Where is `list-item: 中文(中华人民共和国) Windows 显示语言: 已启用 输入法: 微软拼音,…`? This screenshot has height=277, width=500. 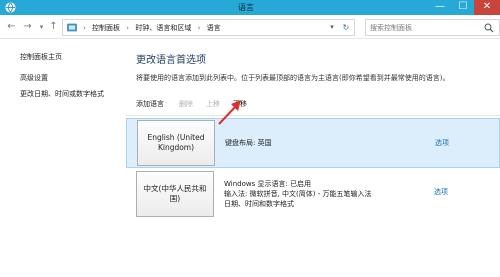 list-item: 中文(中华人民共和国) Windows 显示语言: 已启用 输入法: 微软拼音,… is located at coordinates (313, 195).